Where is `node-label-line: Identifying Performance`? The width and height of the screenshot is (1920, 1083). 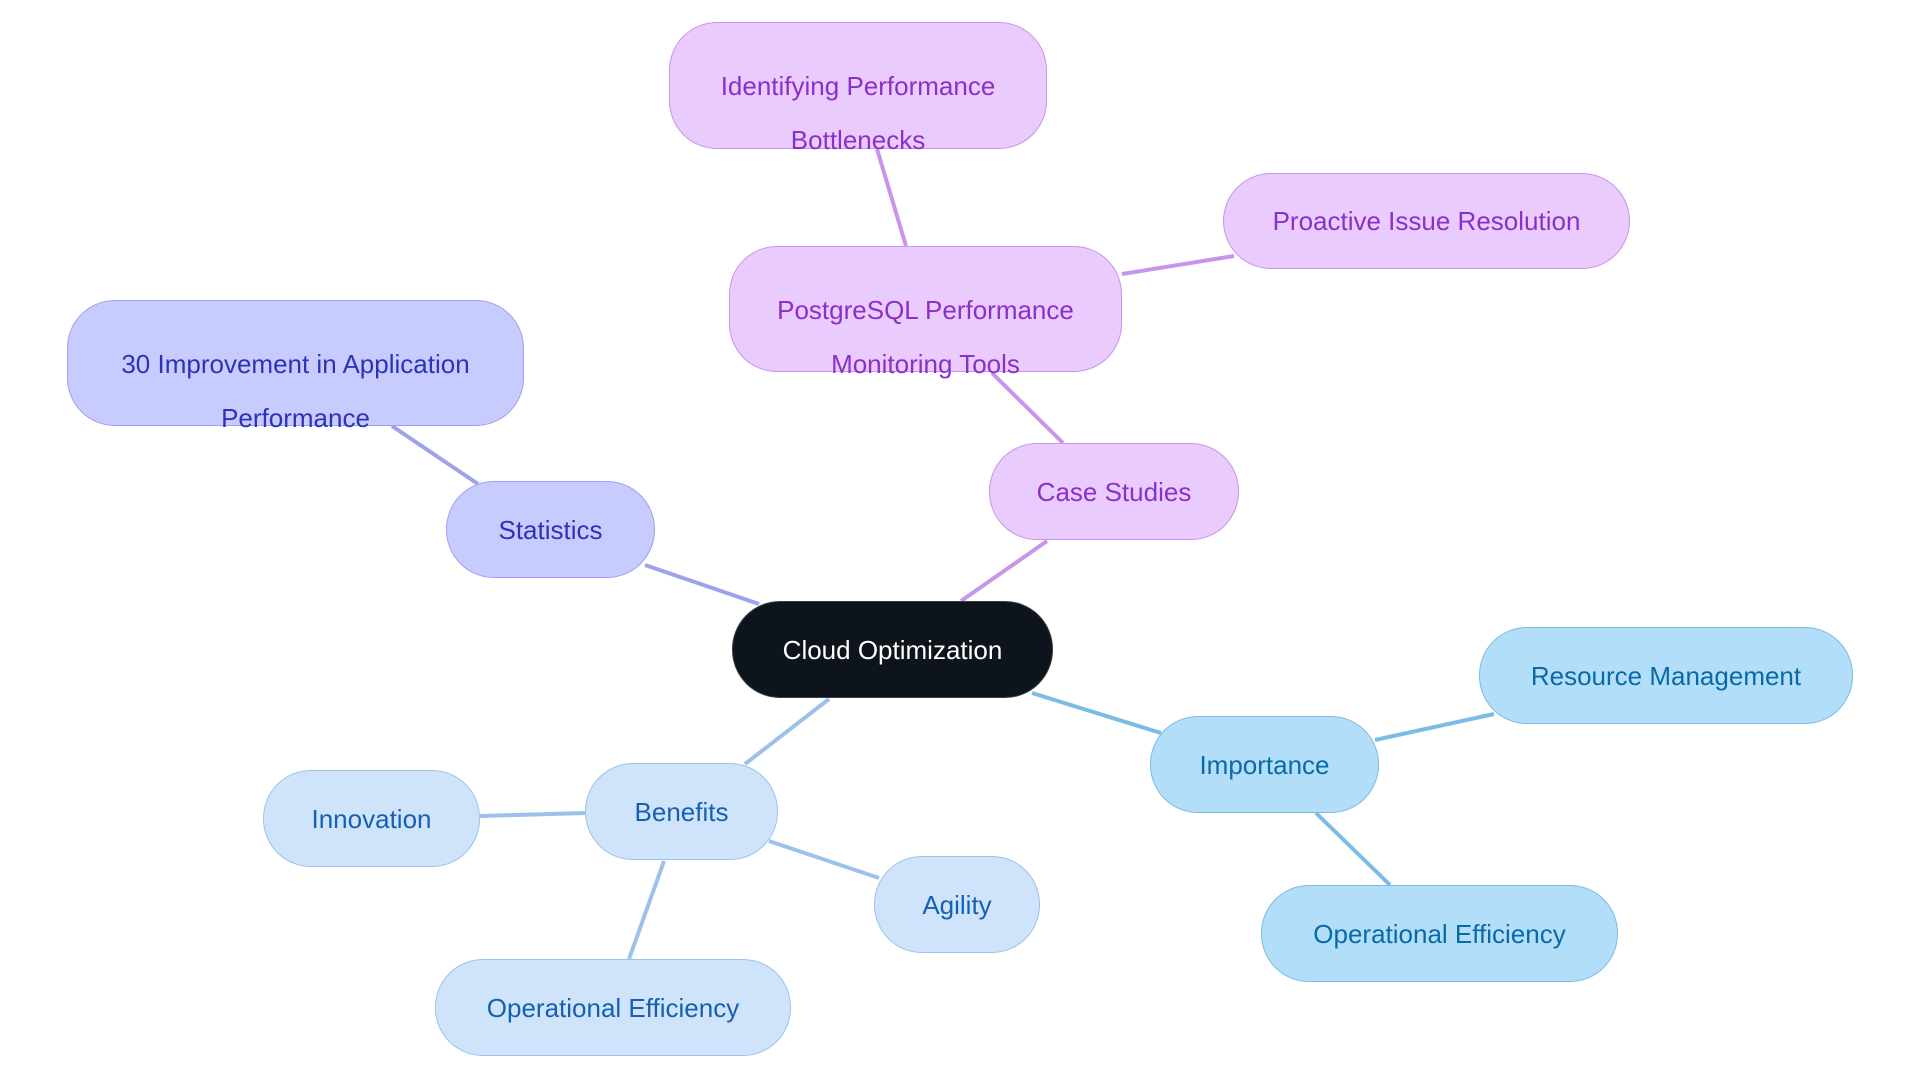
node-label-line: Identifying Performance is located at coordinates (858, 86).